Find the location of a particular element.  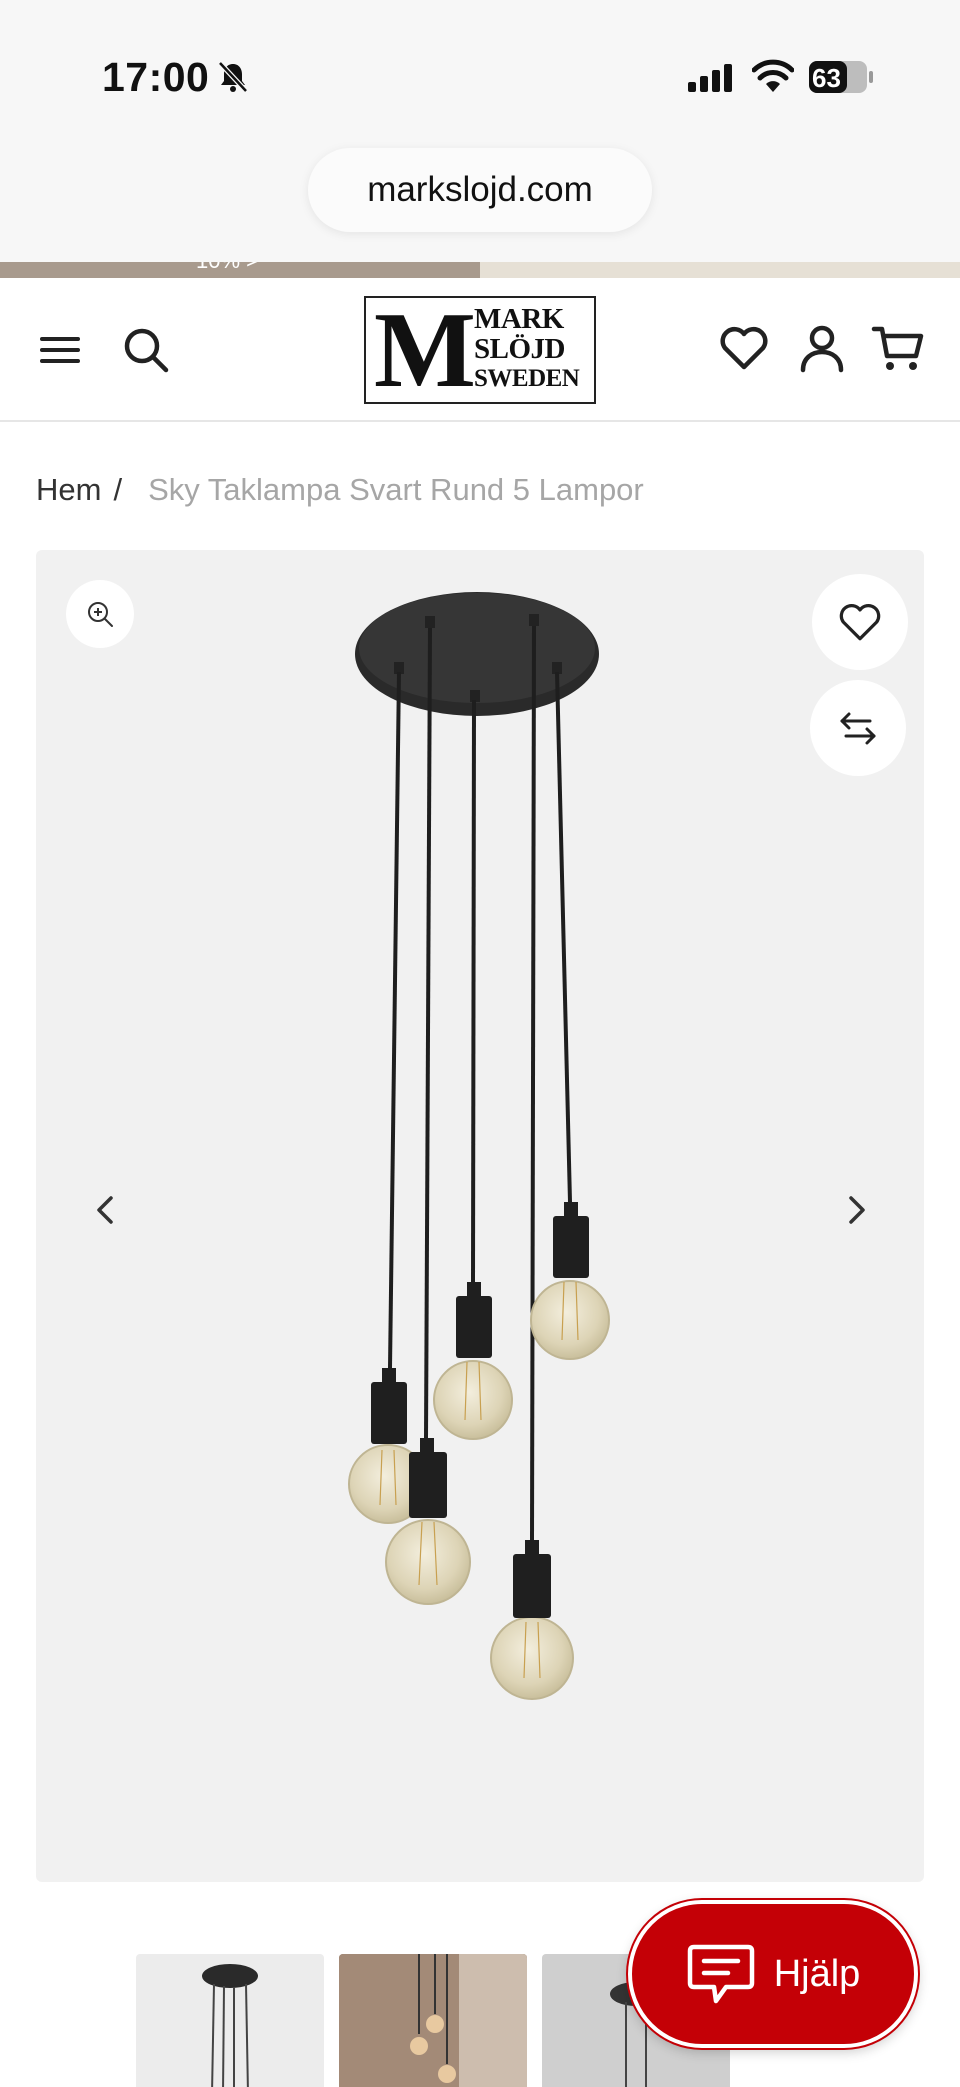

logo-line-slojd: SLÖJD is located at coordinates (519, 349).